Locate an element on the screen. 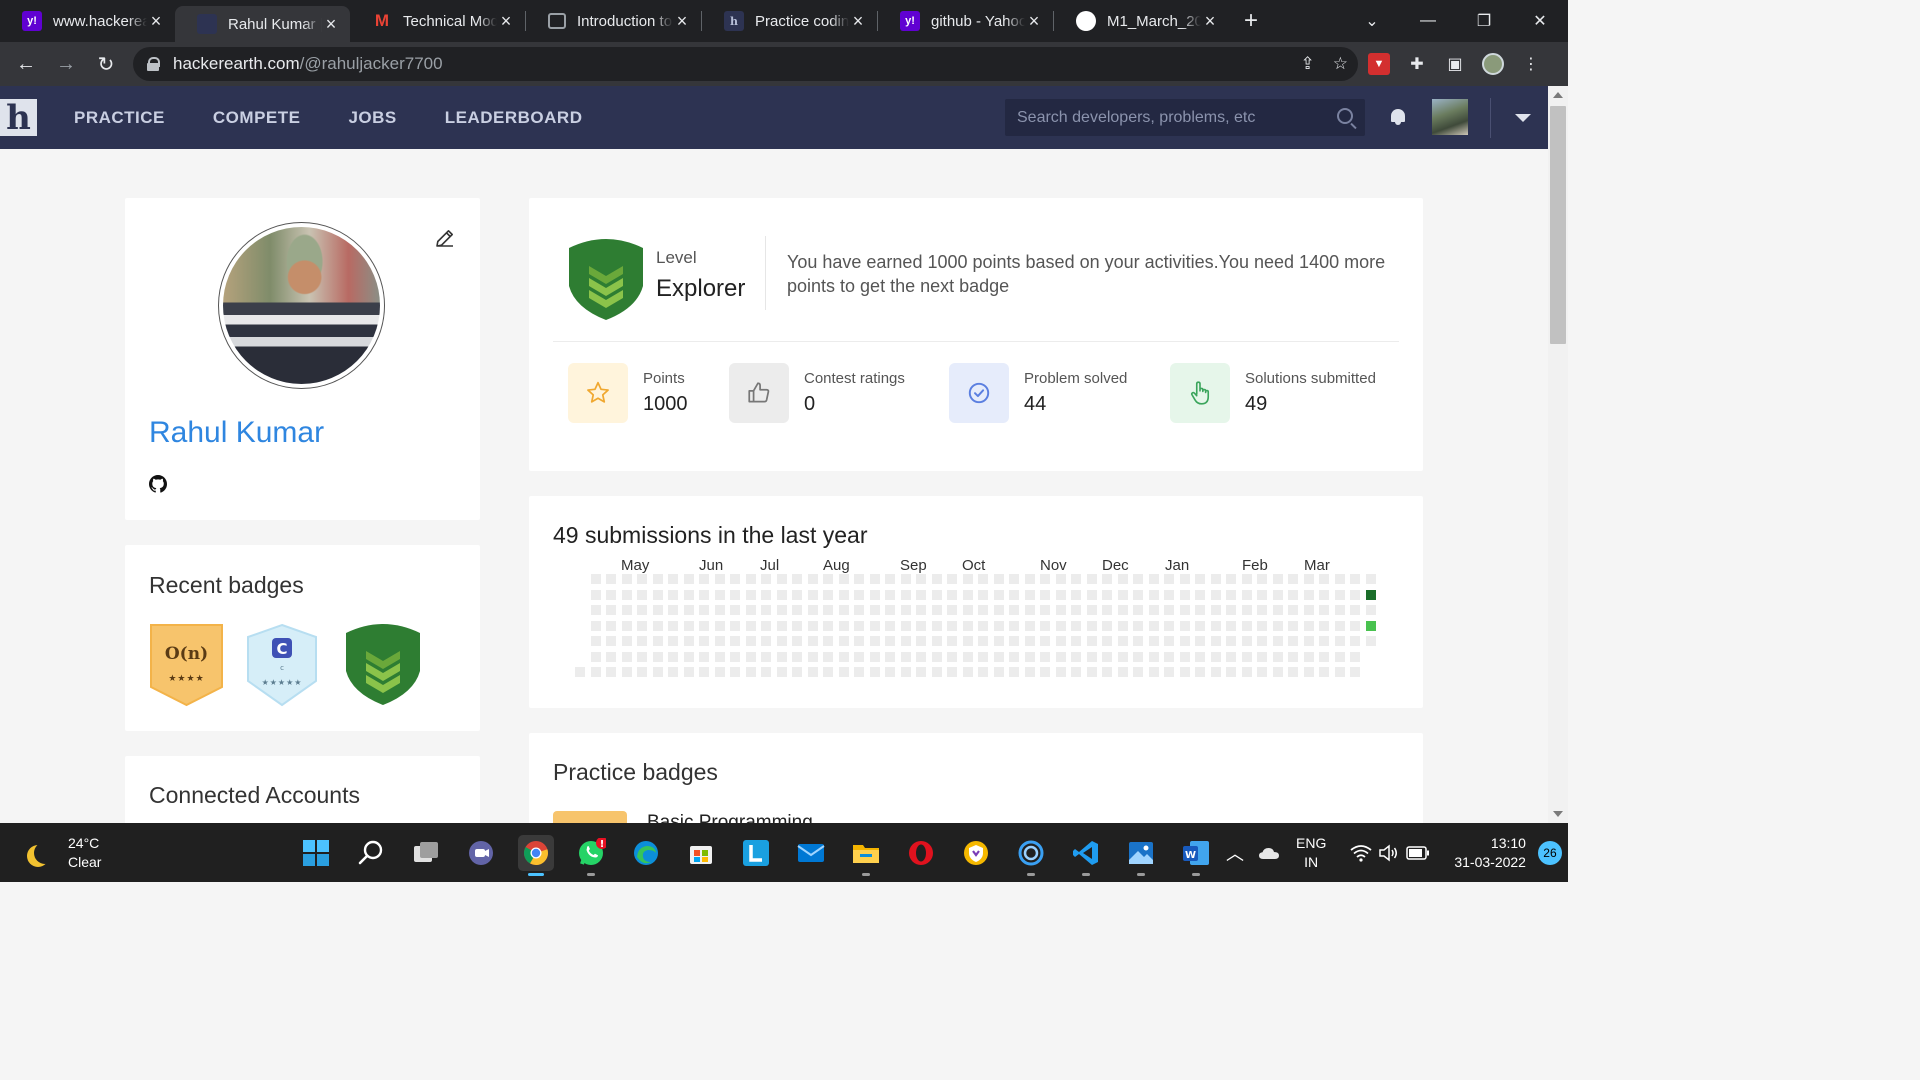 This screenshot has width=1920, height=1080. mail-icon is located at coordinates (811, 853).